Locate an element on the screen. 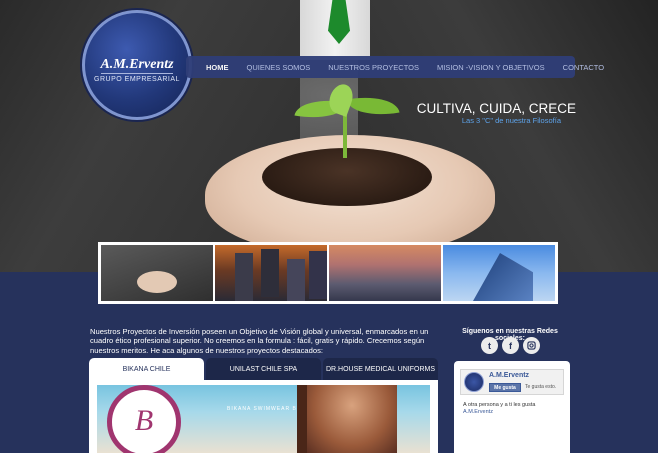 The height and width of the screenshot is (453, 658). project-banner: B BIKANA SWIMWEAR BY ANAEVELI is located at coordinates (263, 419).